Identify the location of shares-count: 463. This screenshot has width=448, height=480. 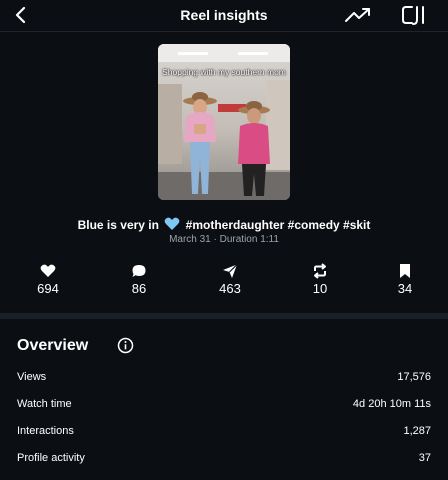
(230, 288).